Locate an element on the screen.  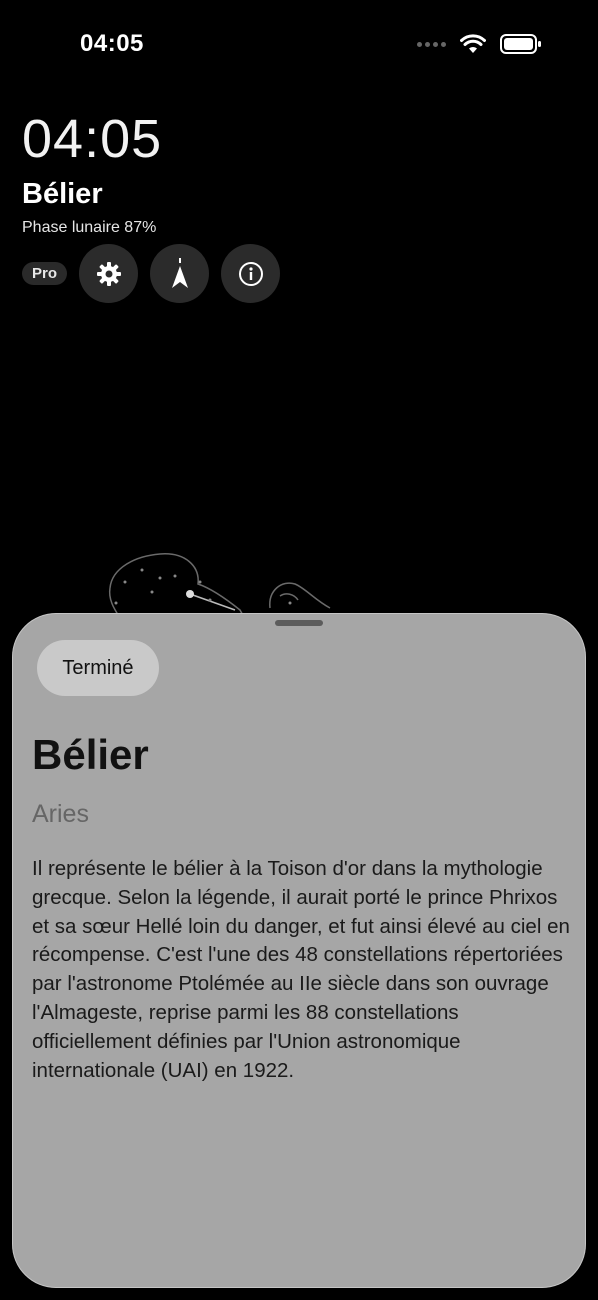
status-bar-icons is located at coordinates (479, 44).